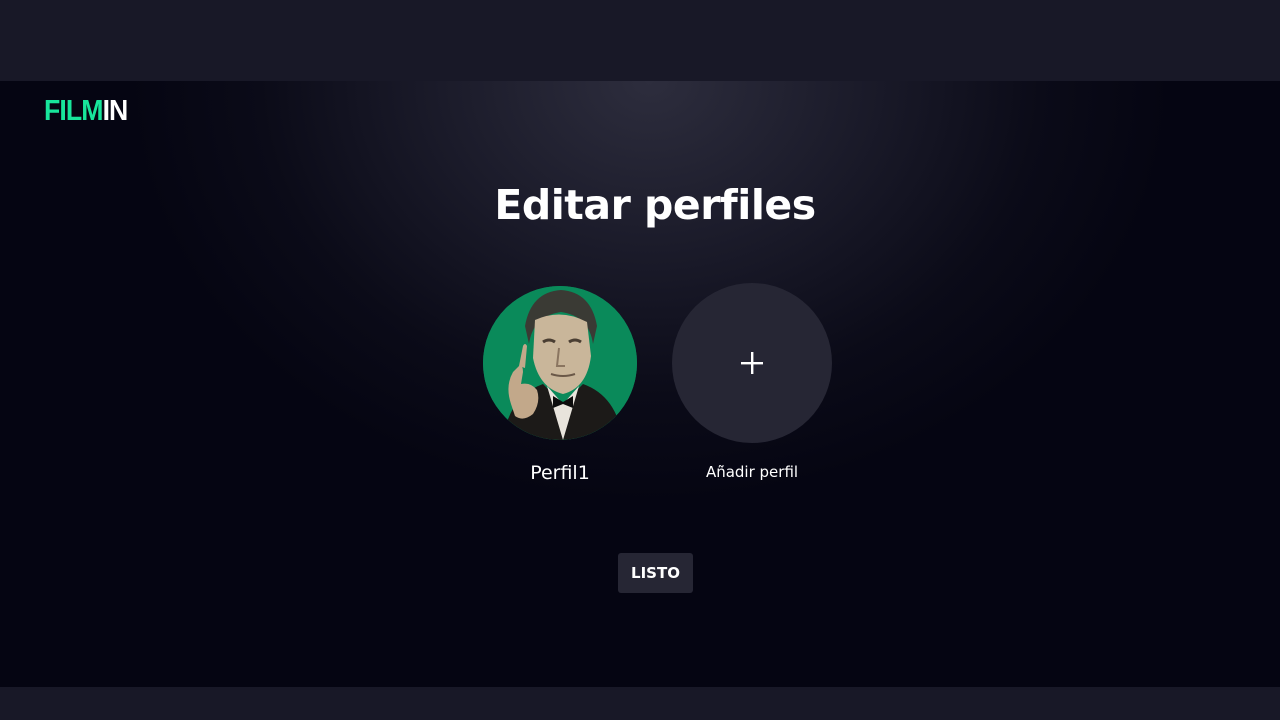 Image resolution: width=1280 pixels, height=720 pixels. I want to click on filmin-logo: FILMIN, so click(86, 111).